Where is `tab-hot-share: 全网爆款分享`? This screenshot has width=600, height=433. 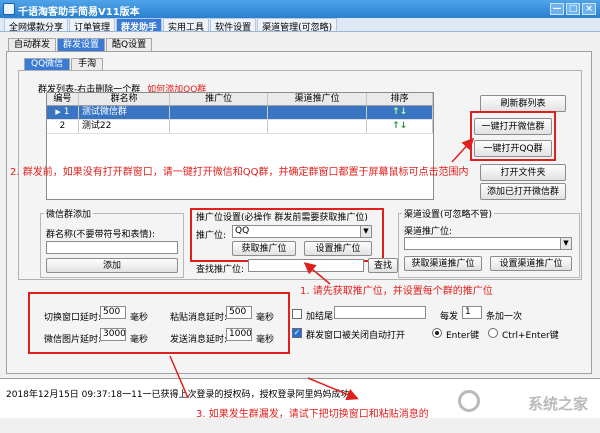 tab-hot-share: 全网爆款分享 is located at coordinates (36, 25).